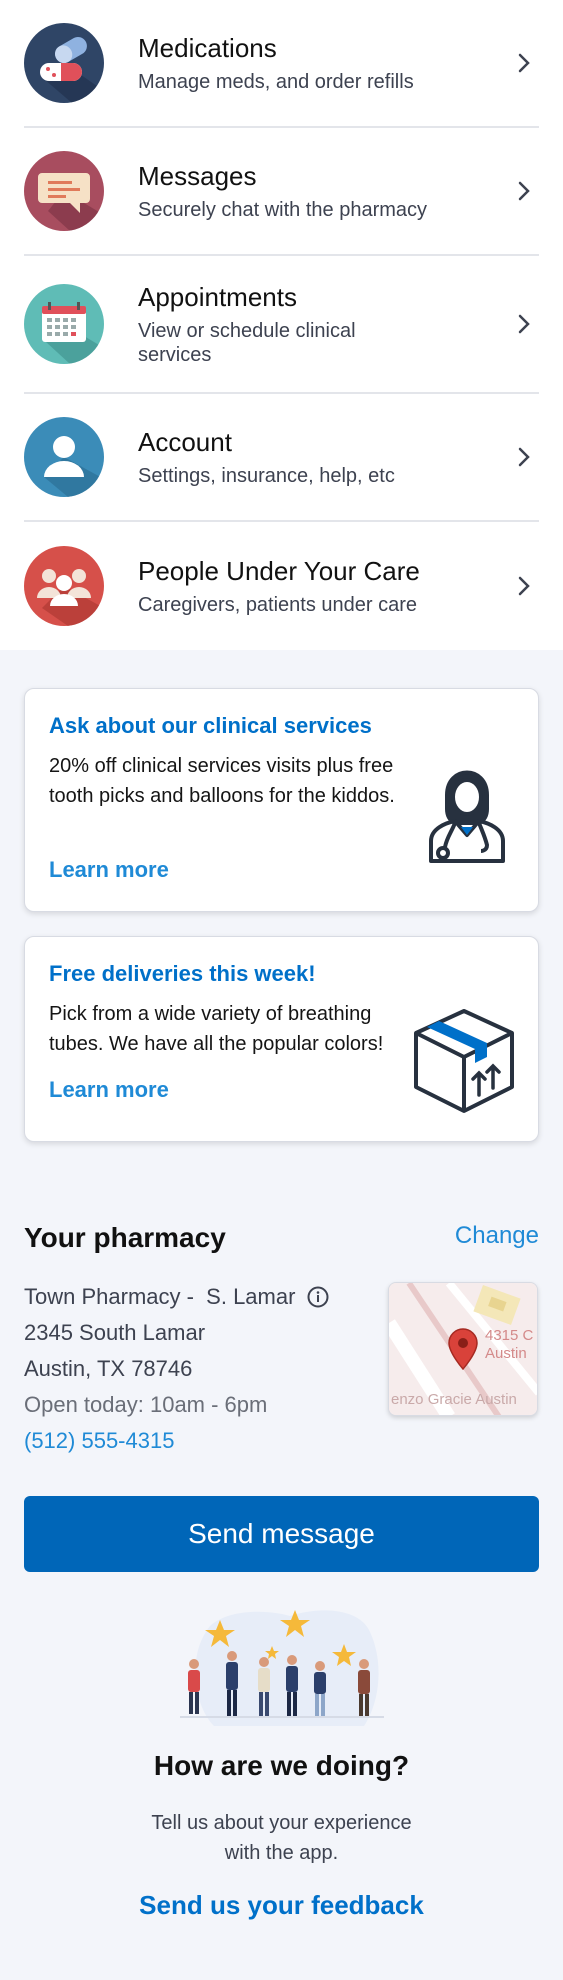 This screenshot has height=1980, width=563. Describe the element at coordinates (266, 476) in the screenshot. I see `menu-item-subtitle: Settings, insurance, help, etc` at that location.